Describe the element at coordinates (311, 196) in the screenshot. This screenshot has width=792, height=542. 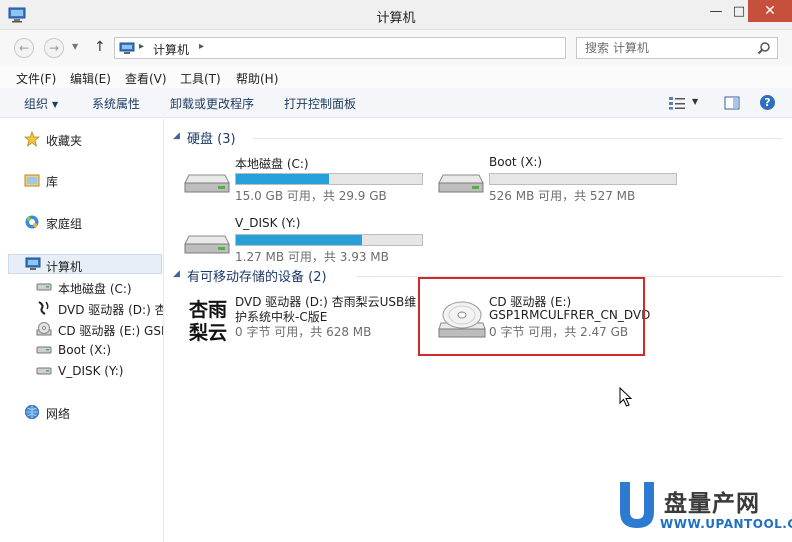
I see `drive-size-text: 15.0 GB 可用，共 29.9 GB` at that location.